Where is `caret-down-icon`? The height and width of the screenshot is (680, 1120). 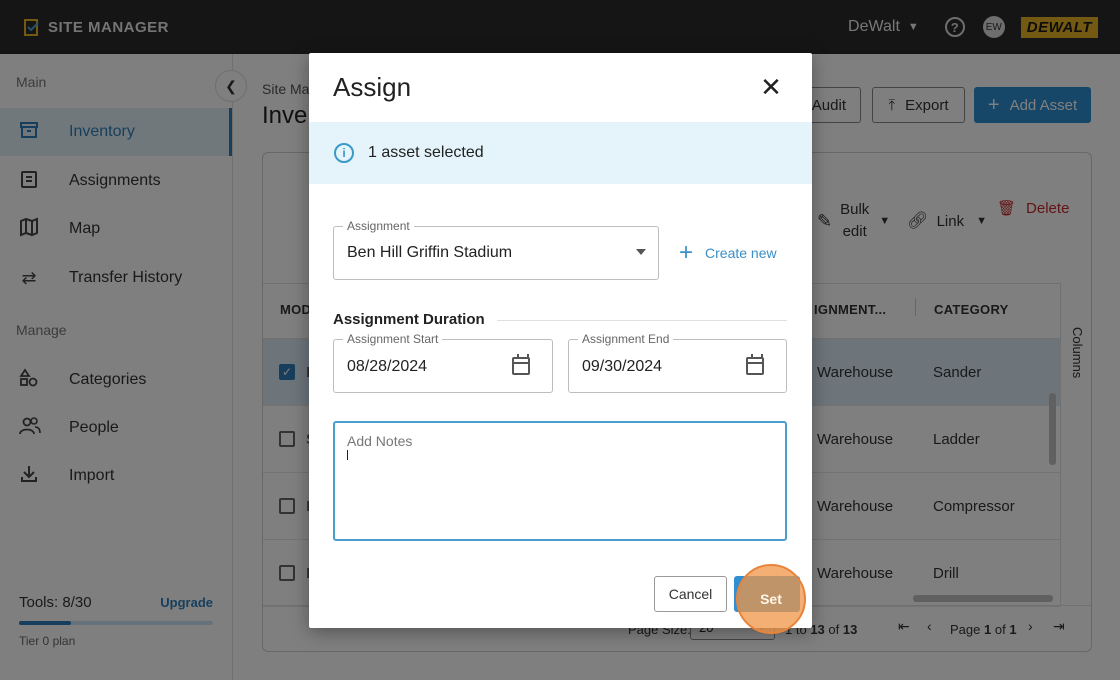
caret-down-icon is located at coordinates (641, 252).